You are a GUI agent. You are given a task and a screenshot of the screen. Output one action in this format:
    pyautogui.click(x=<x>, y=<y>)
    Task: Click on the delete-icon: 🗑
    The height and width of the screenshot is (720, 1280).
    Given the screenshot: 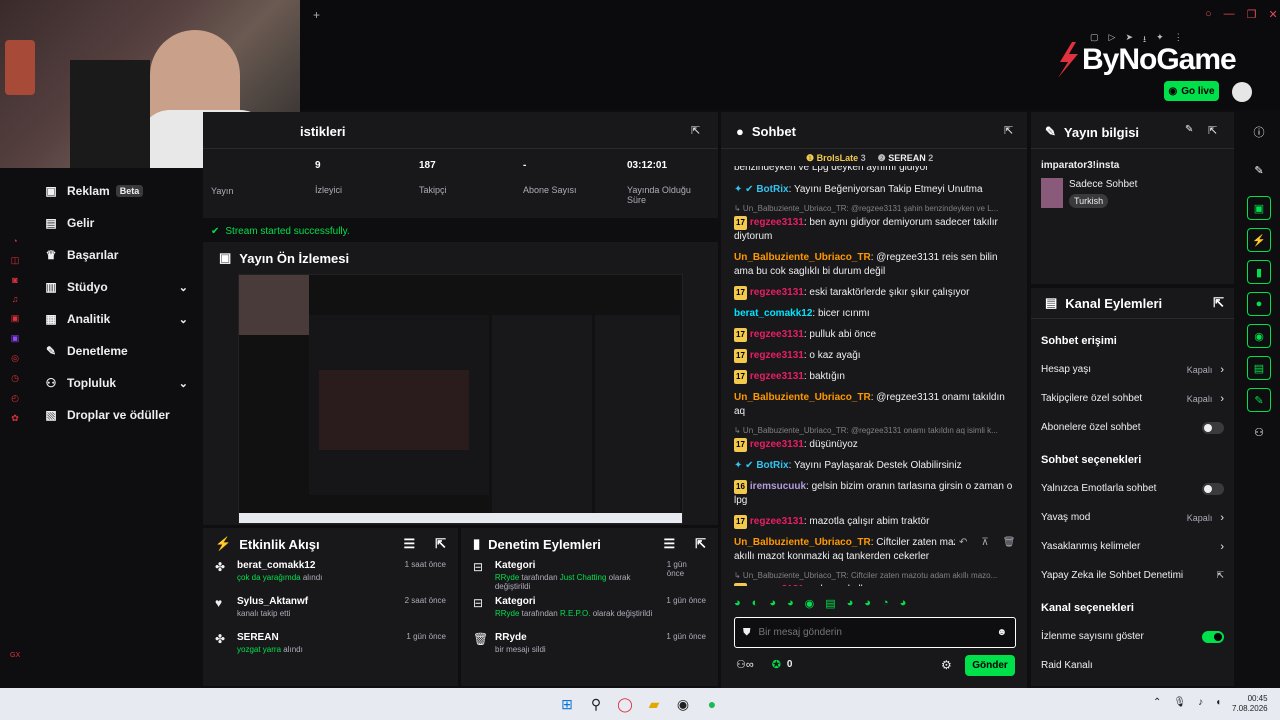 What is the action you would take?
    pyautogui.click(x=1009, y=542)
    